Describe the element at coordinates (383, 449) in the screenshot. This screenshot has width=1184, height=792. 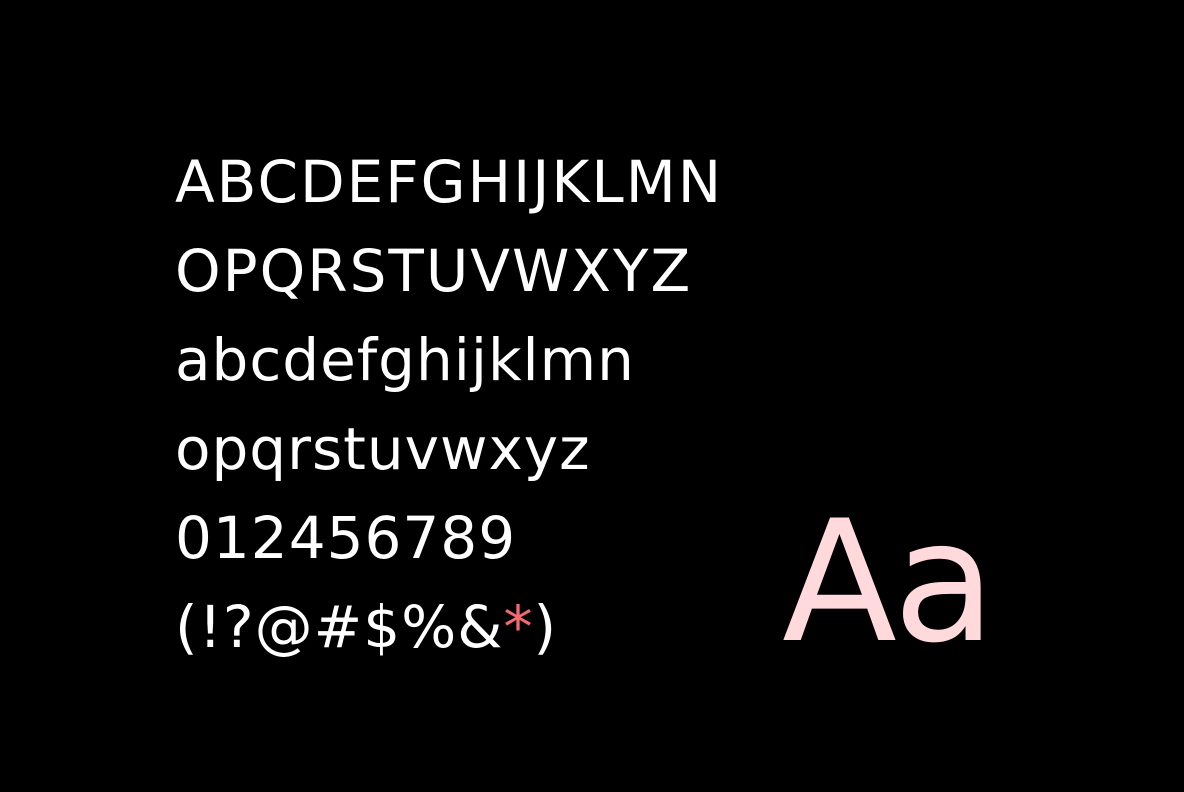
I see `lowercase-line-2: opqrstuvwxyz` at that location.